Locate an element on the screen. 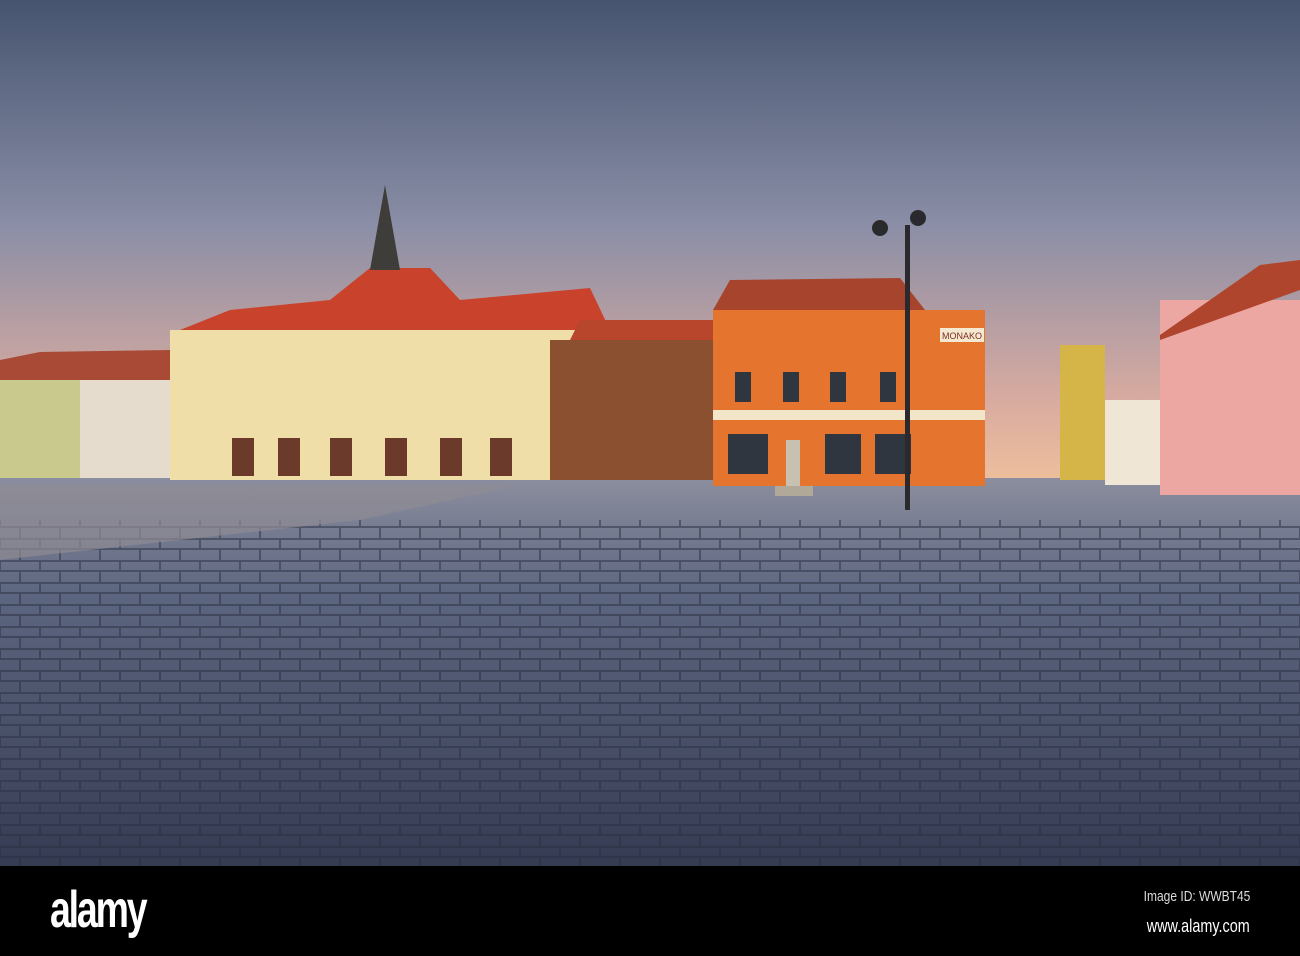 The height and width of the screenshot is (956, 1300). website-link: www.alamy.com is located at coordinates (1198, 926).